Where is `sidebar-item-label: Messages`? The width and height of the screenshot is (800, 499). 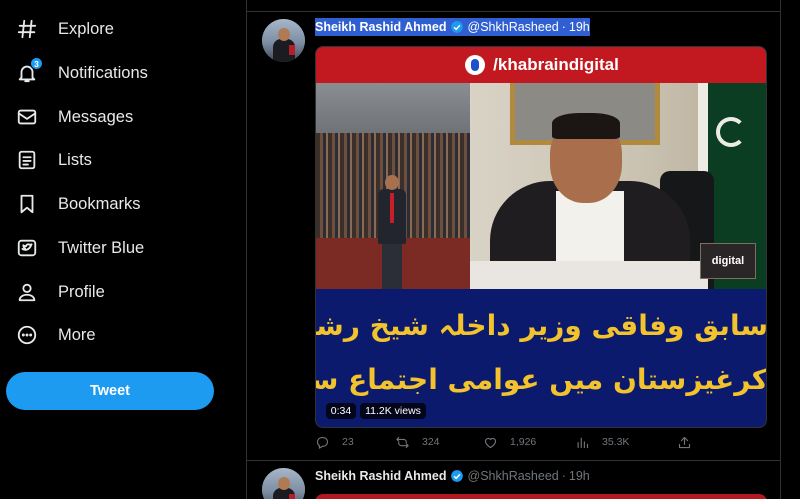
sidebar-item-label: Messages is located at coordinates (96, 116).